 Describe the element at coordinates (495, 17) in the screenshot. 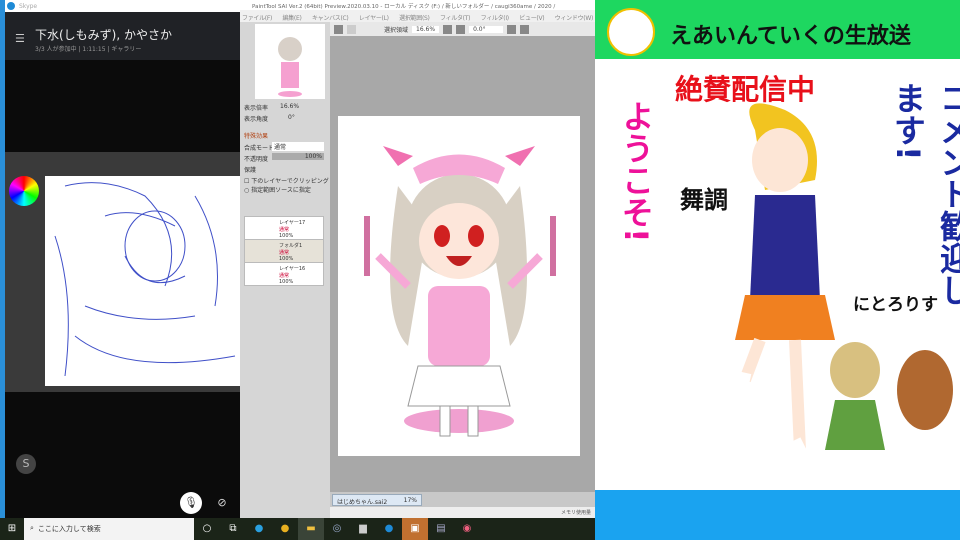

I see `menu-item: フィルタ(I)` at that location.